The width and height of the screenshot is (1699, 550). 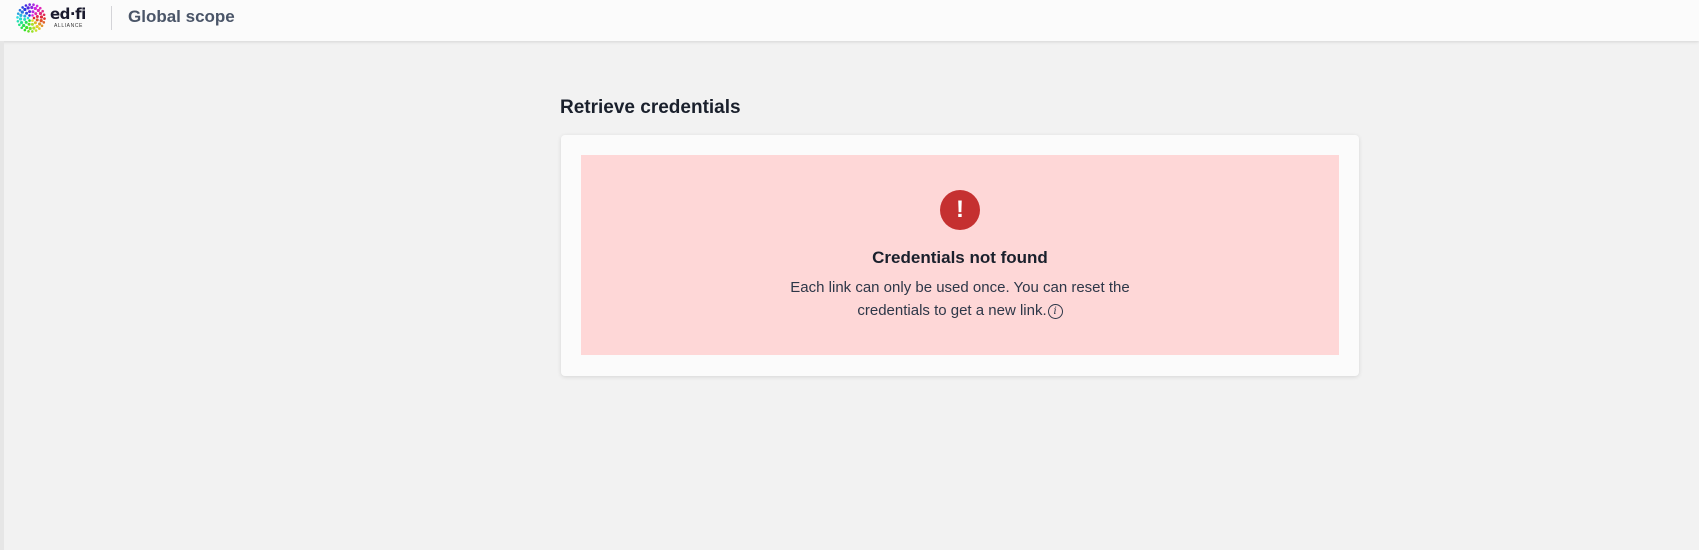 What do you see at coordinates (849, 20) in the screenshot?
I see `top-bar: ed·fi ALLIANCE Global scope` at bounding box center [849, 20].